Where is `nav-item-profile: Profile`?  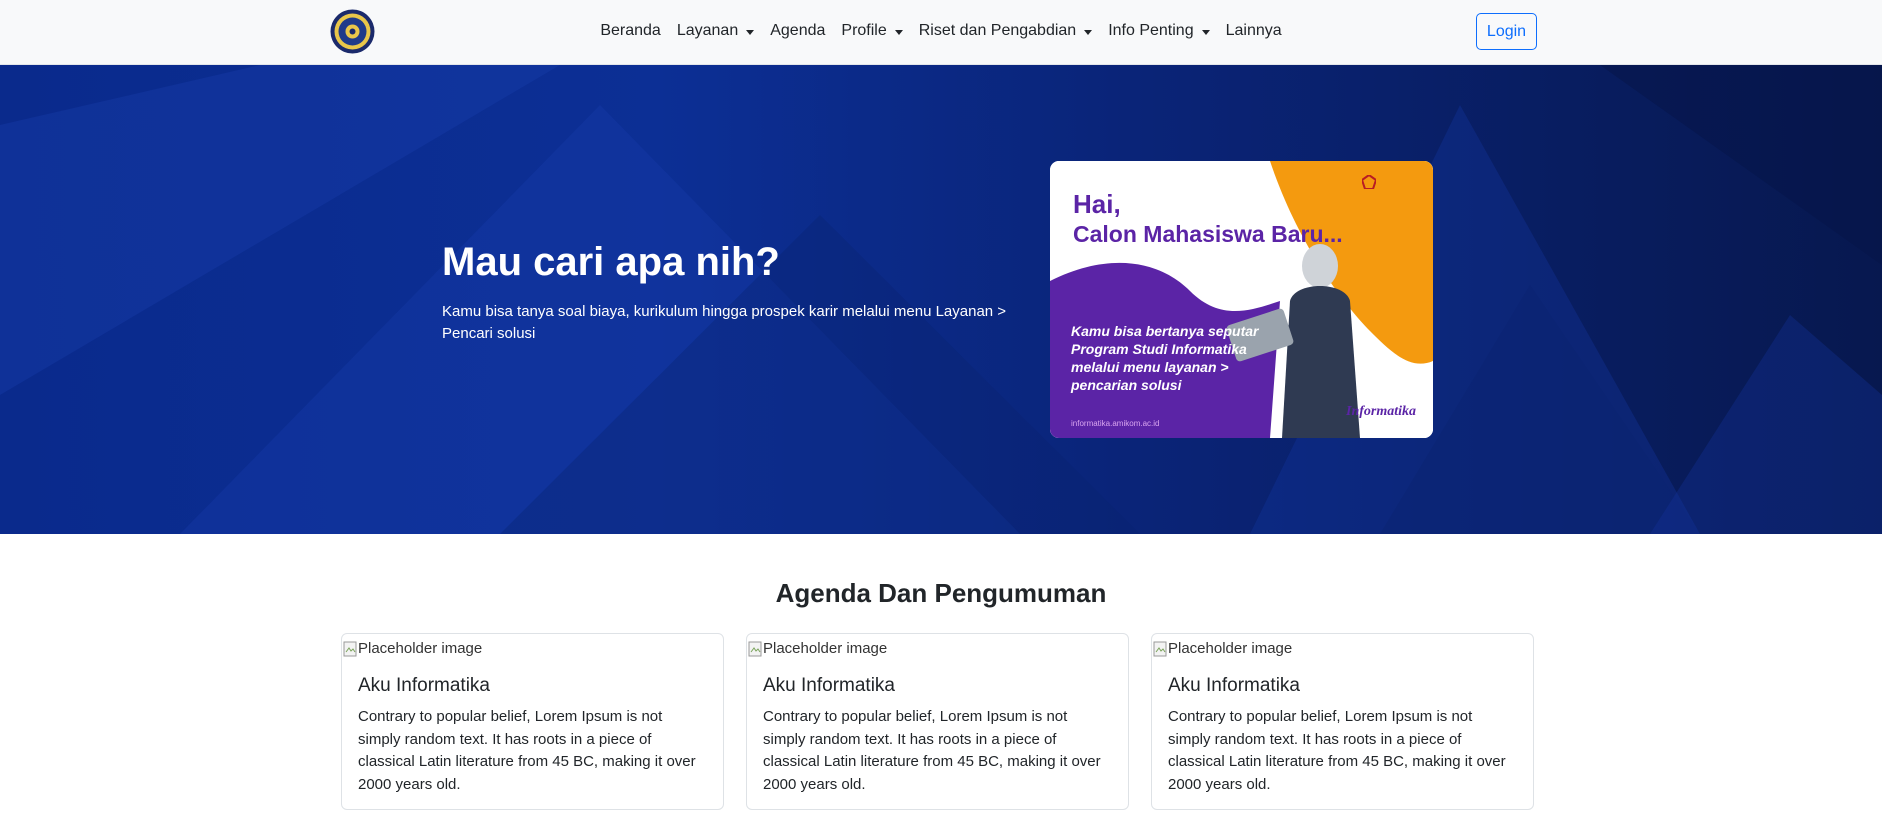
nav-item-profile: Profile is located at coordinates (871, 31).